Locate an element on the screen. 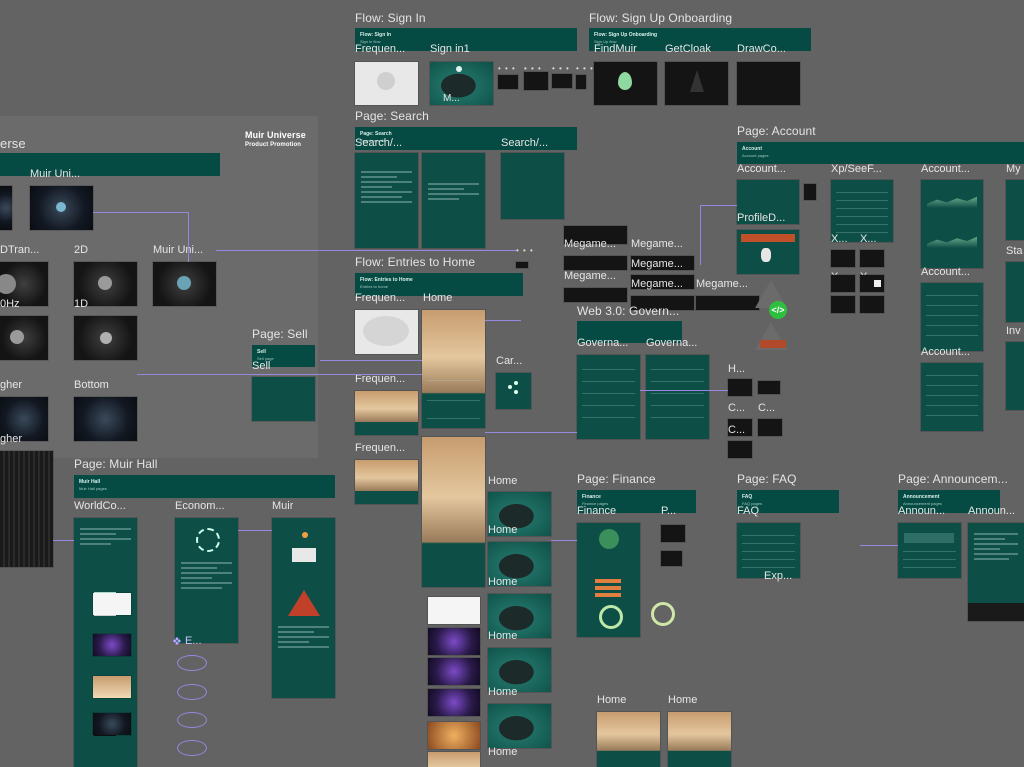  frame-h is located at coordinates (740, 387).